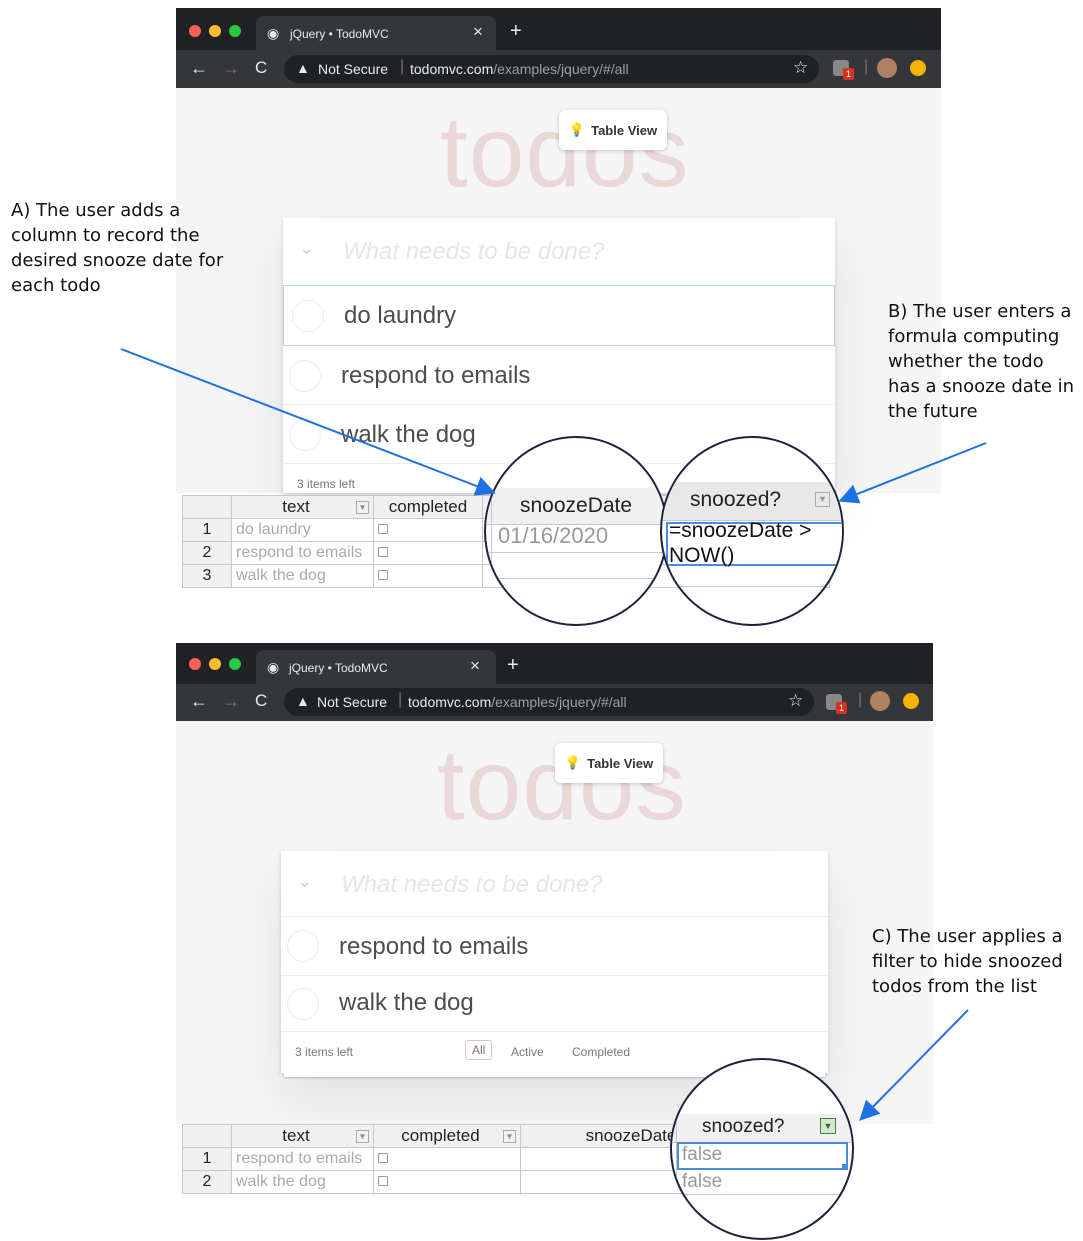 The image size is (1083, 1241). Describe the element at coordinates (914, 1065) in the screenshot. I see `arrow-c` at that location.